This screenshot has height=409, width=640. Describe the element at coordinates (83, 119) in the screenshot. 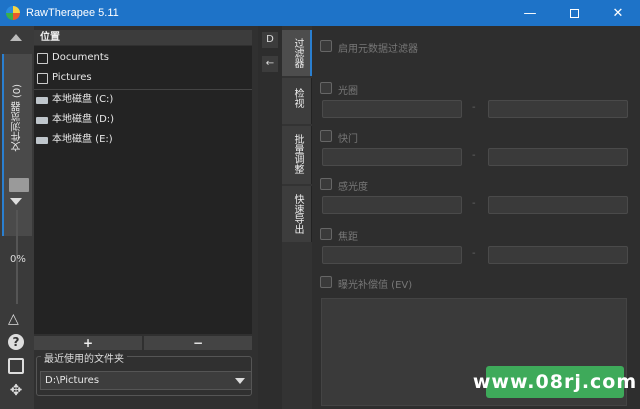

I see `drive-label: 本地磁盘 (D:)` at that location.